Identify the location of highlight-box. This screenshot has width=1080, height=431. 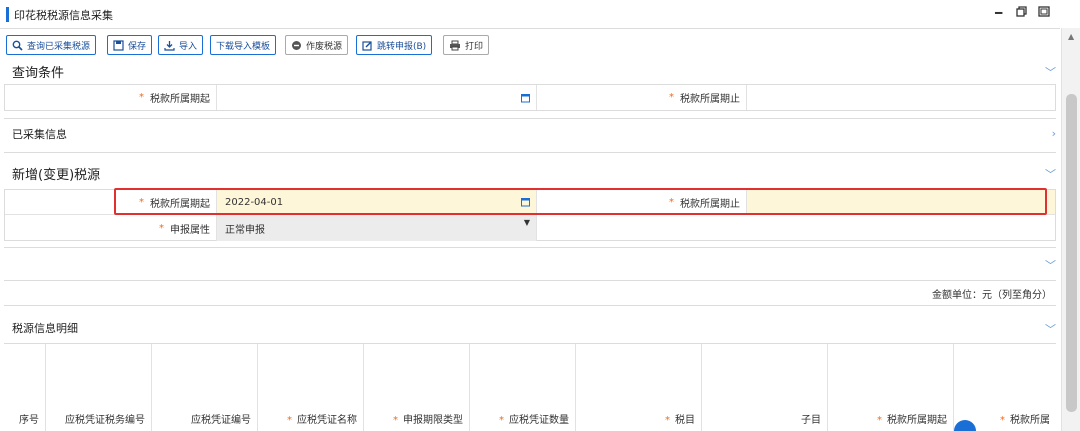
(580, 201).